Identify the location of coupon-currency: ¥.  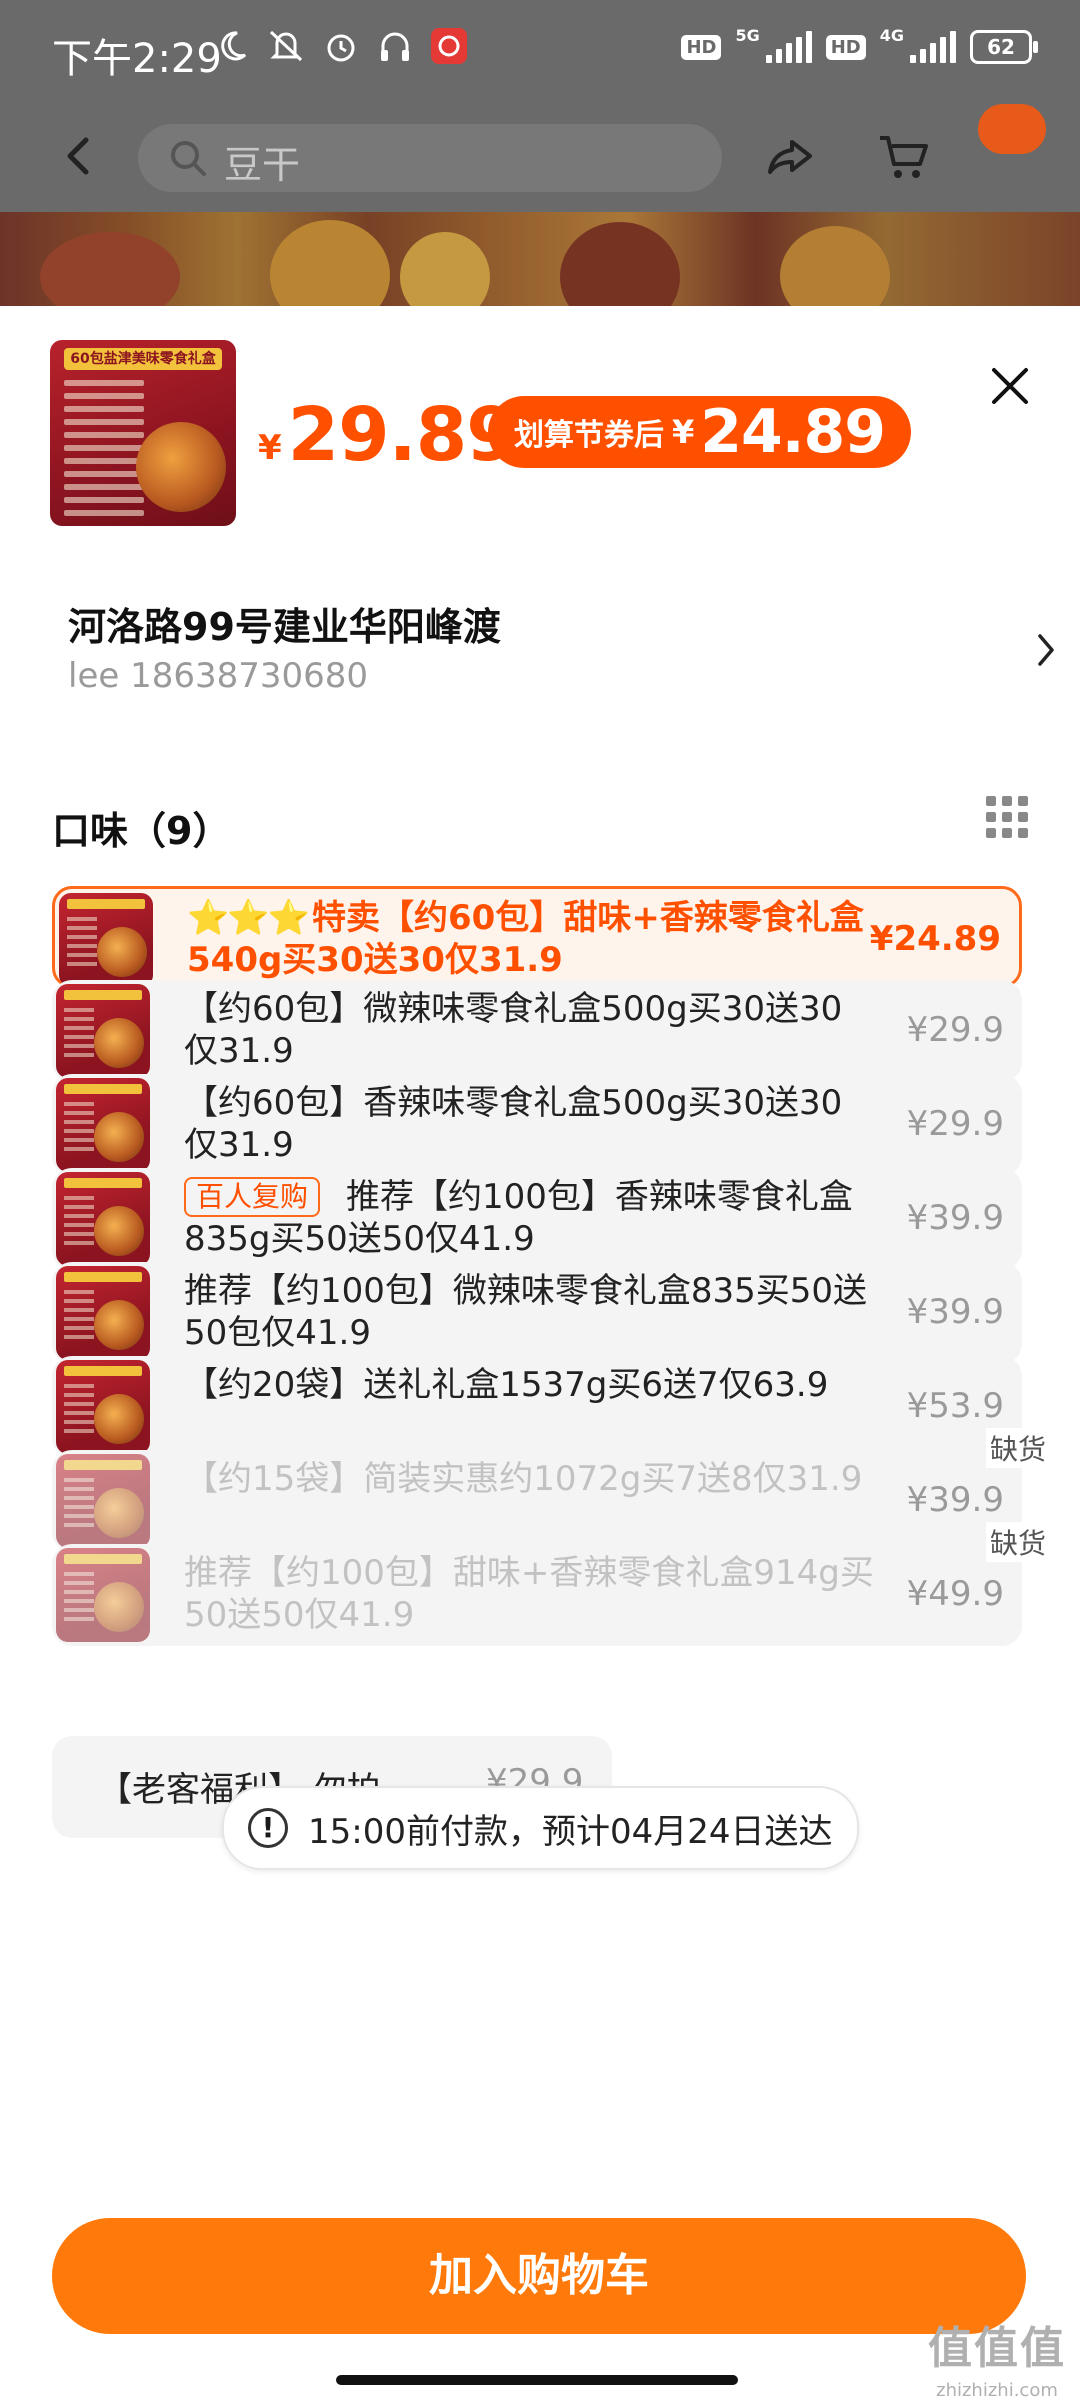
(683, 432).